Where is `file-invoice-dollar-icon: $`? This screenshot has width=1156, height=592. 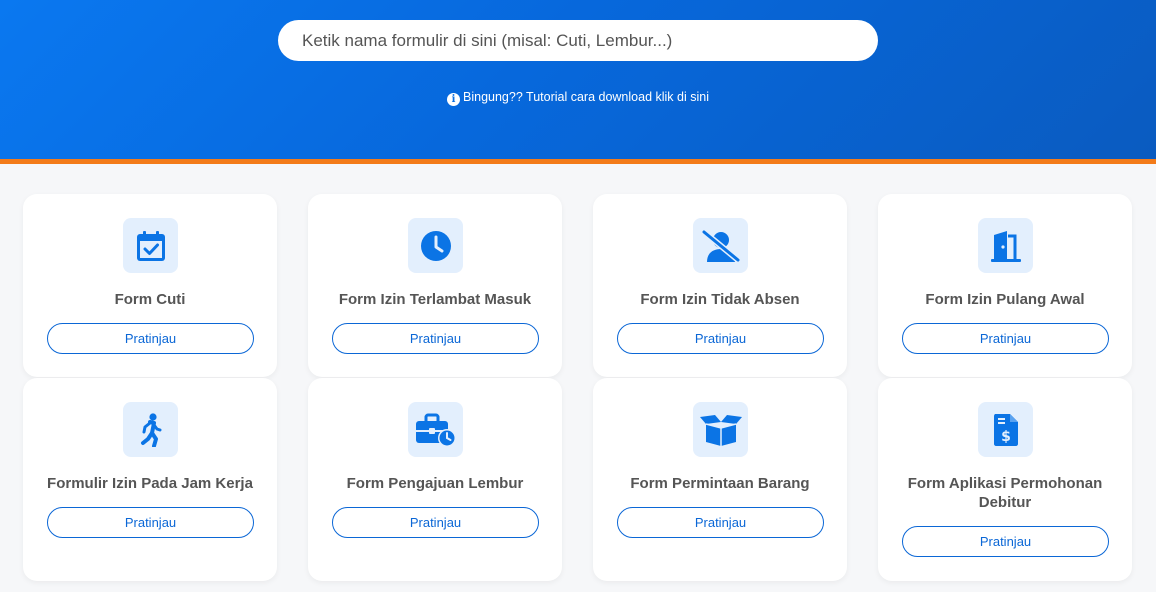
file-invoice-dollar-icon: $ is located at coordinates (1005, 429).